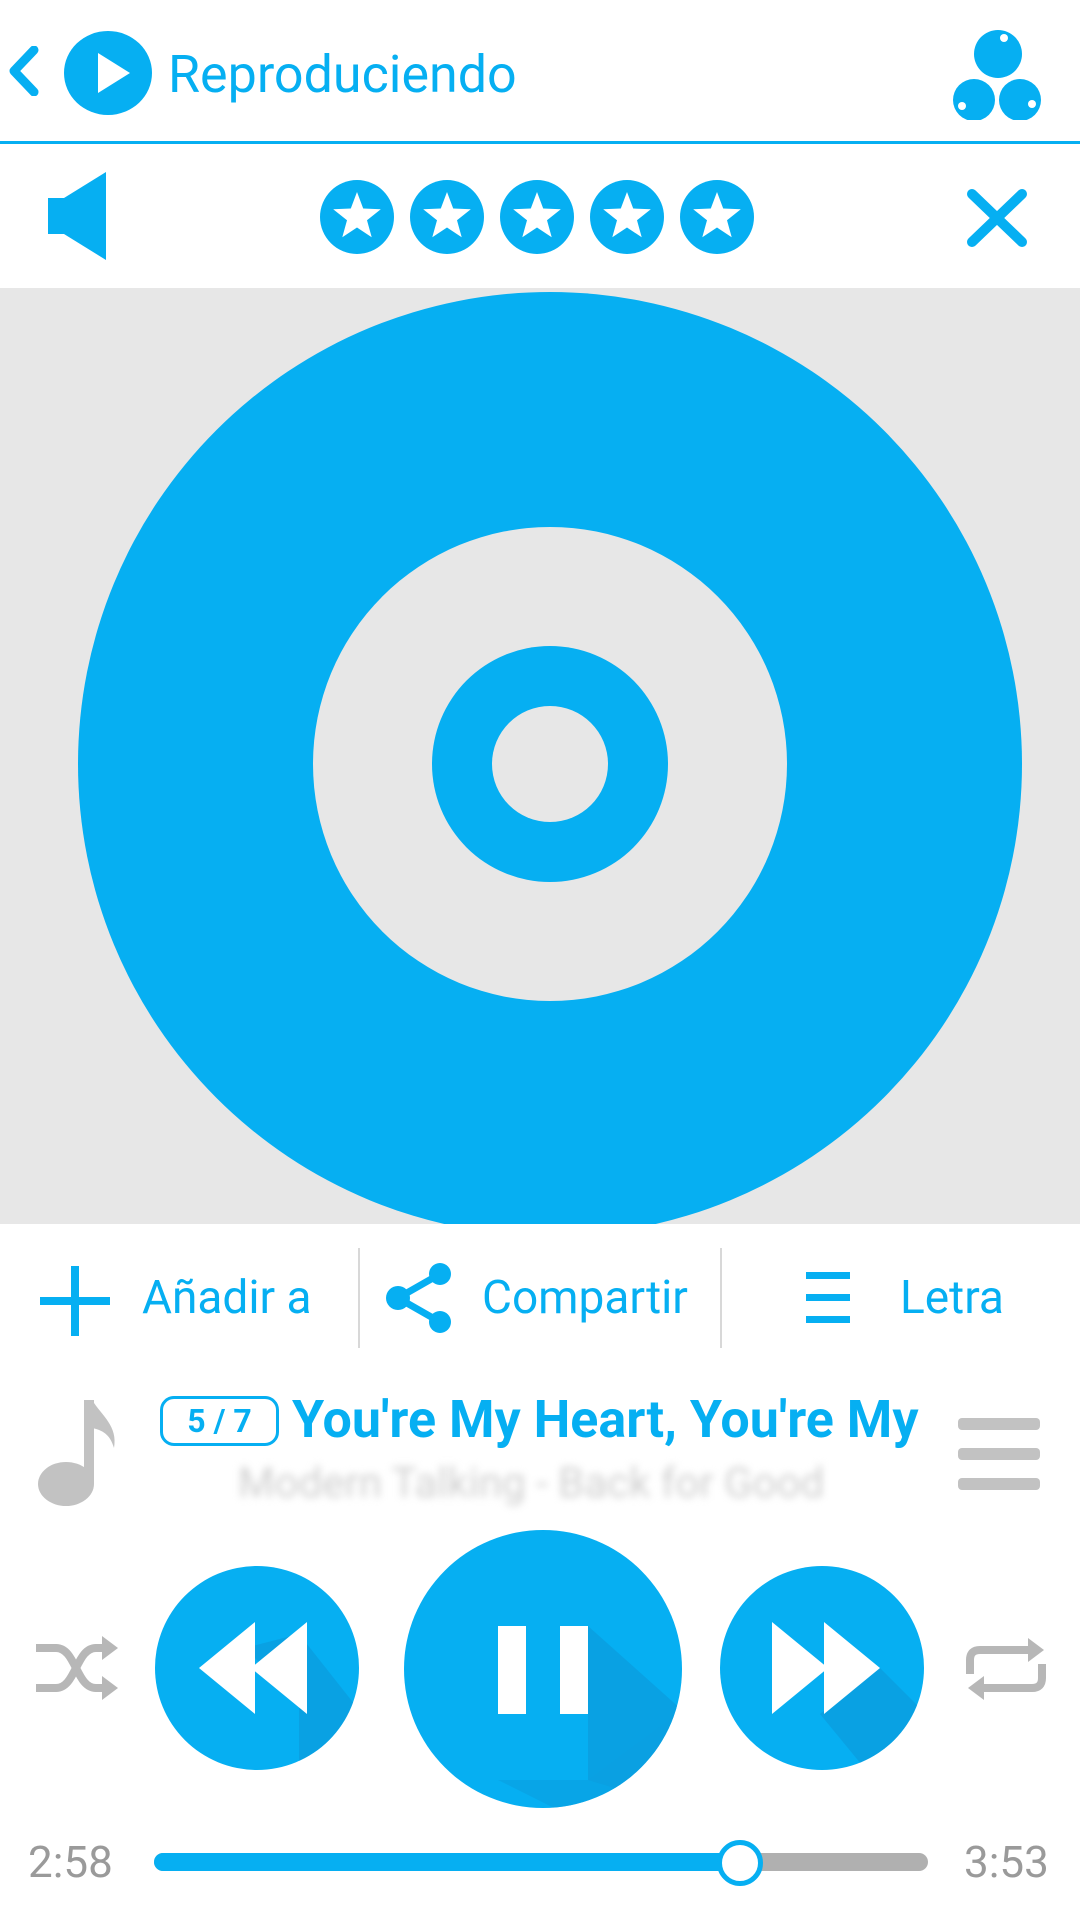  Describe the element at coordinates (23, 71) in the screenshot. I see `chevron-left-icon` at that location.